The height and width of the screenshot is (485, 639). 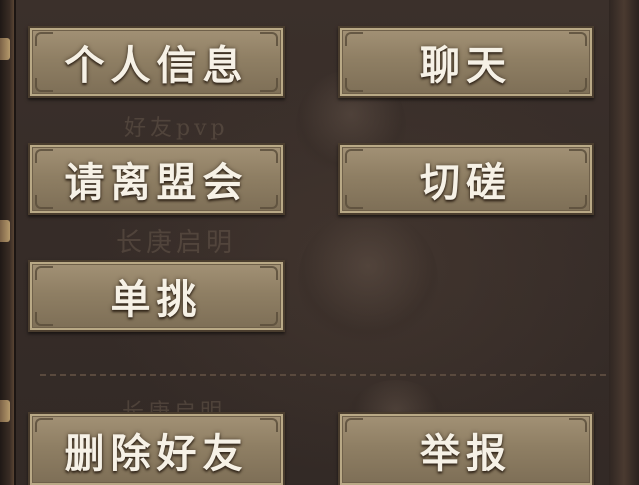 What do you see at coordinates (156, 65) in the screenshot?
I see `profile-info-label: 个人信息` at bounding box center [156, 65].